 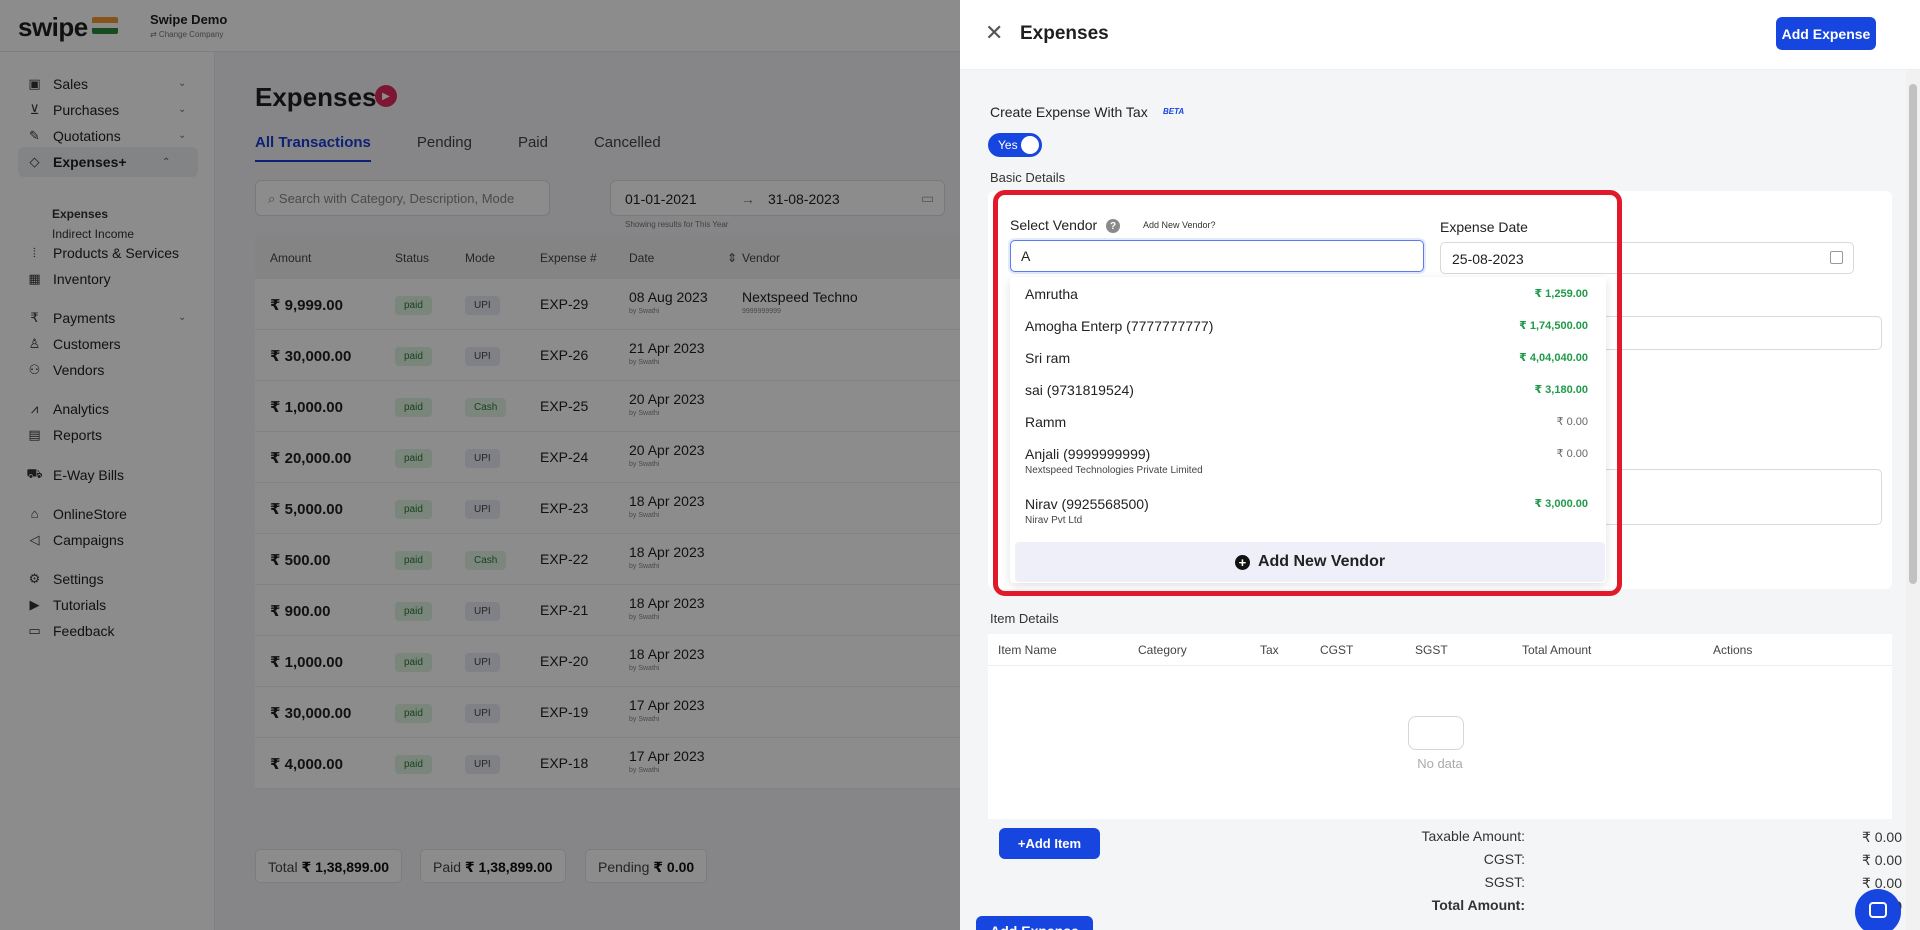 I want to click on highlight-frame, so click(x=1307, y=393).